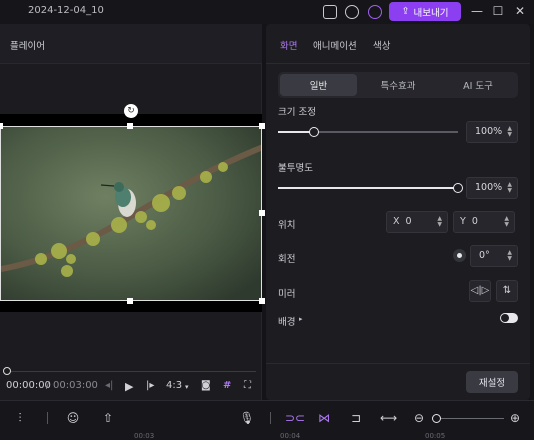 This screenshot has height=440, width=534. What do you see at coordinates (206, 385) in the screenshot?
I see `snapshot-icon: ◙` at bounding box center [206, 385].